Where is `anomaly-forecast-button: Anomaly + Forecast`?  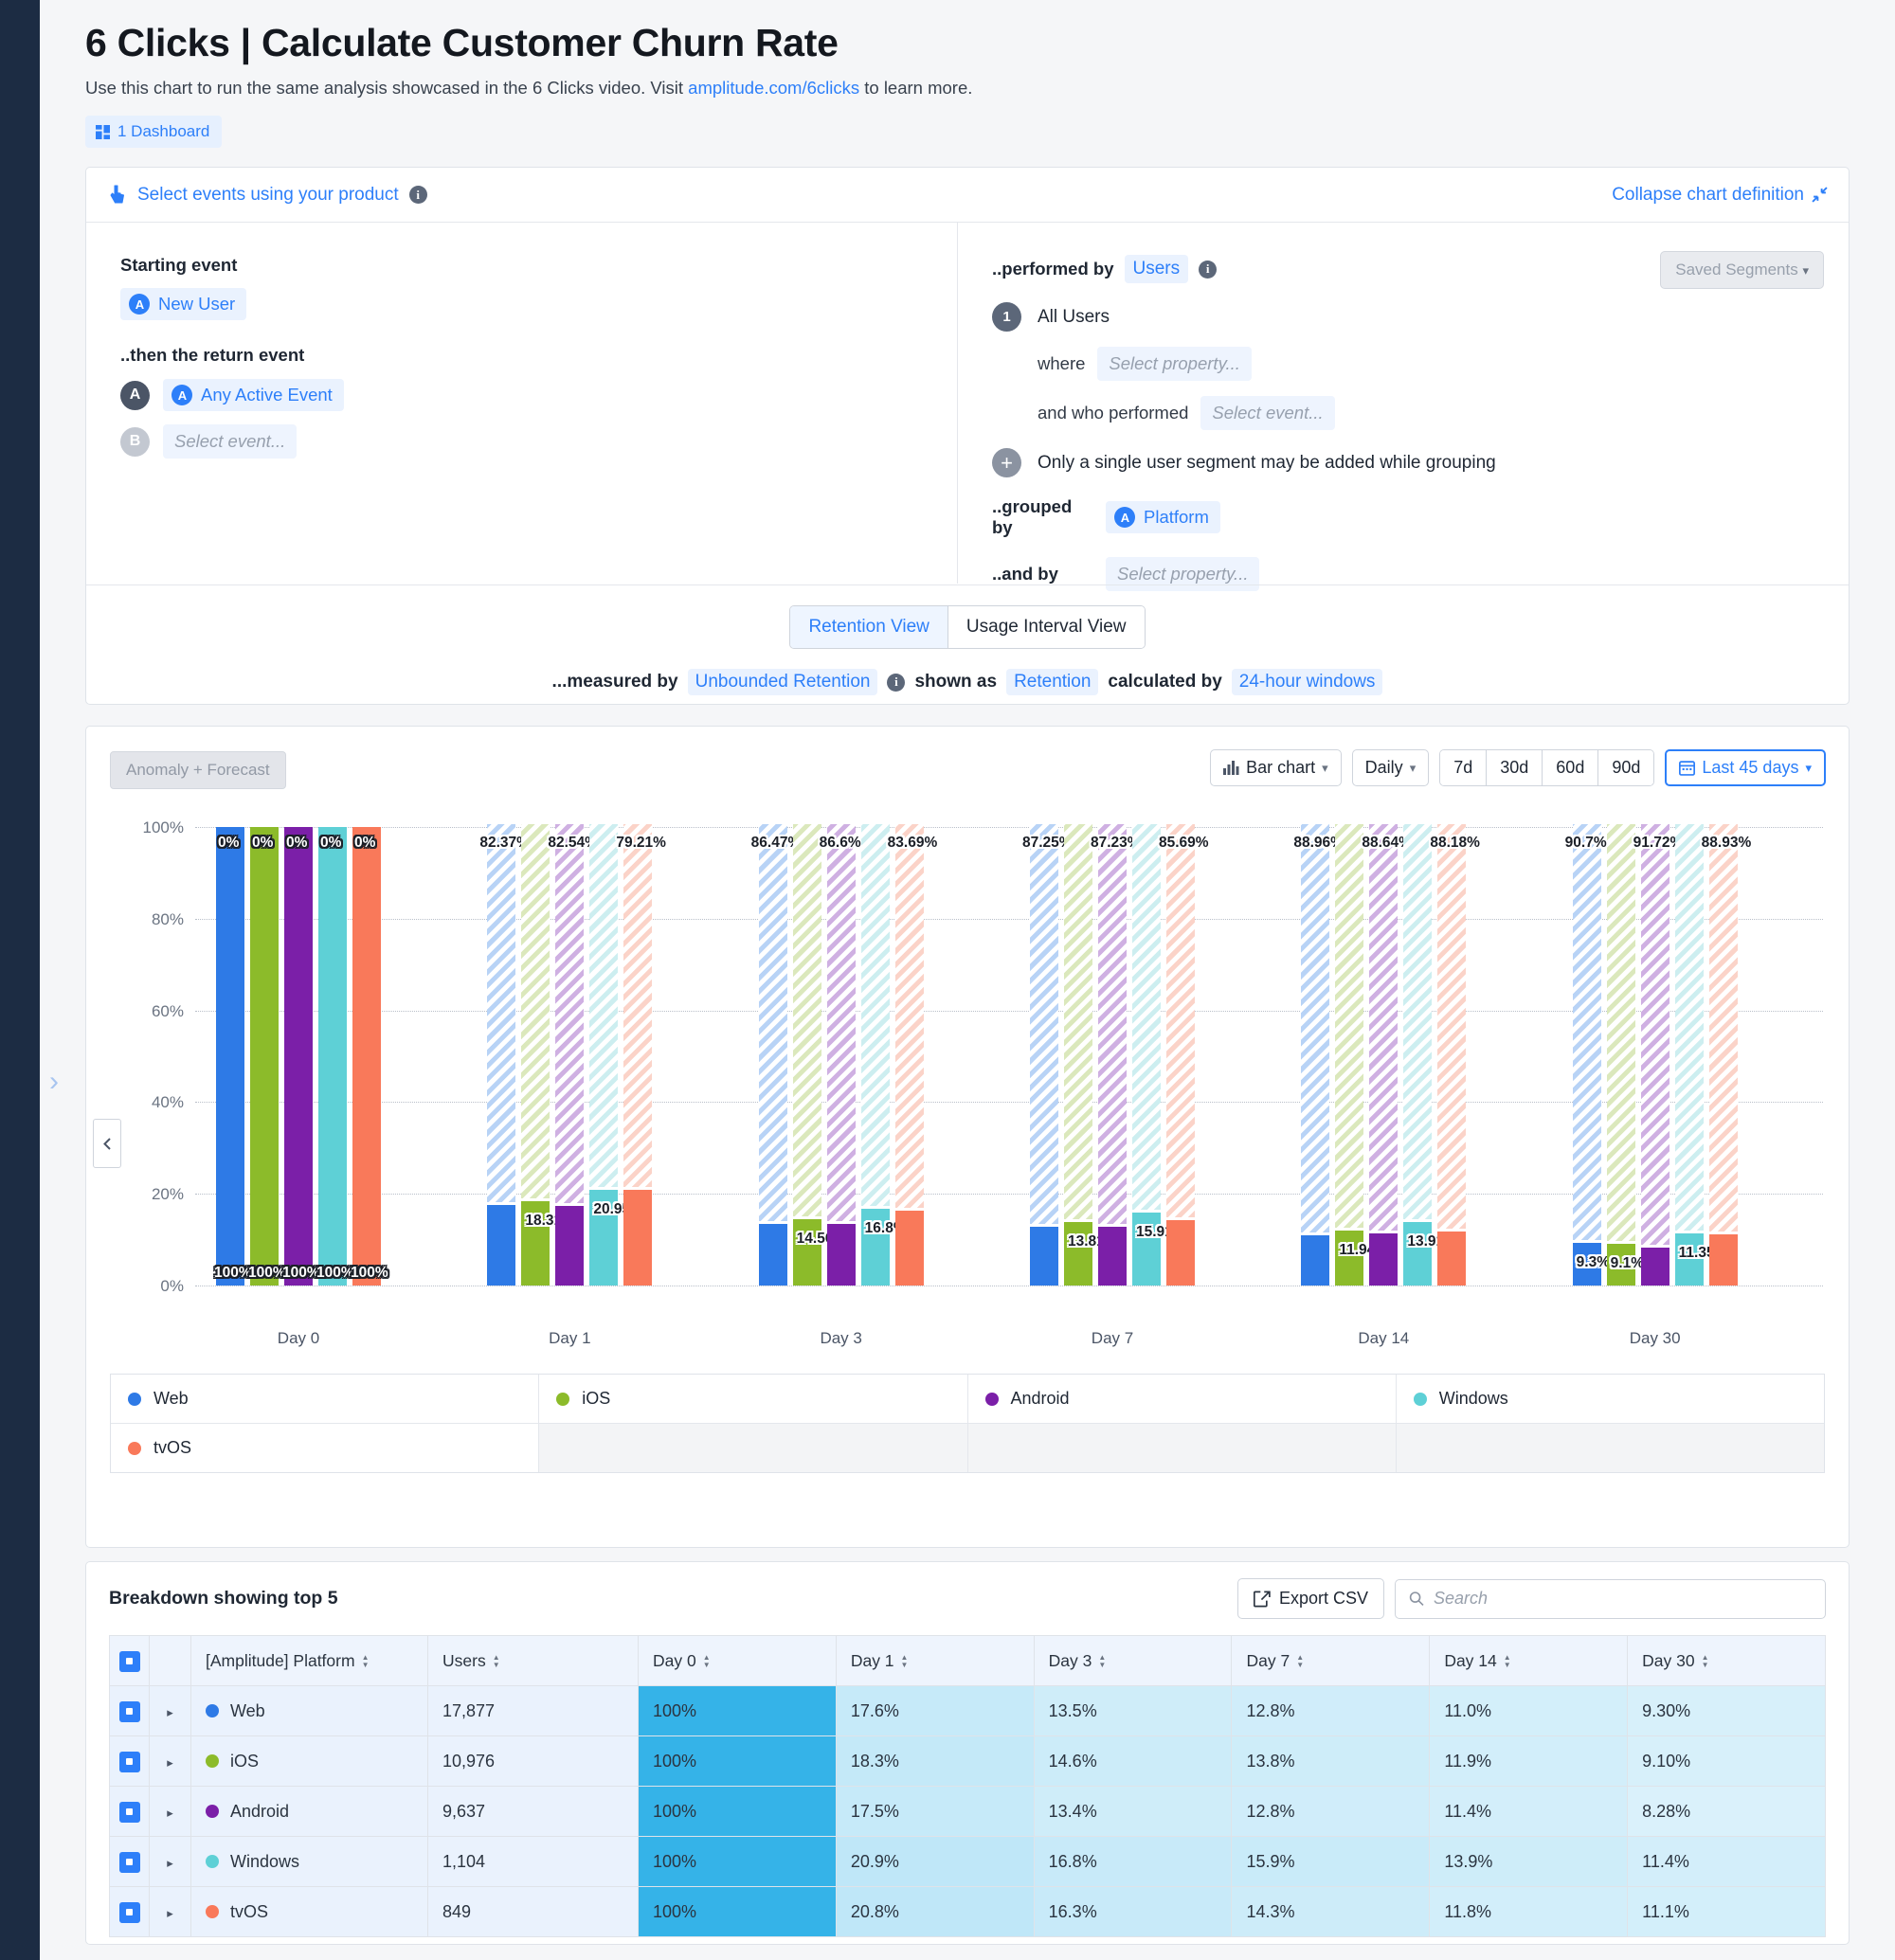 anomaly-forecast-button: Anomaly + Forecast is located at coordinates (198, 770).